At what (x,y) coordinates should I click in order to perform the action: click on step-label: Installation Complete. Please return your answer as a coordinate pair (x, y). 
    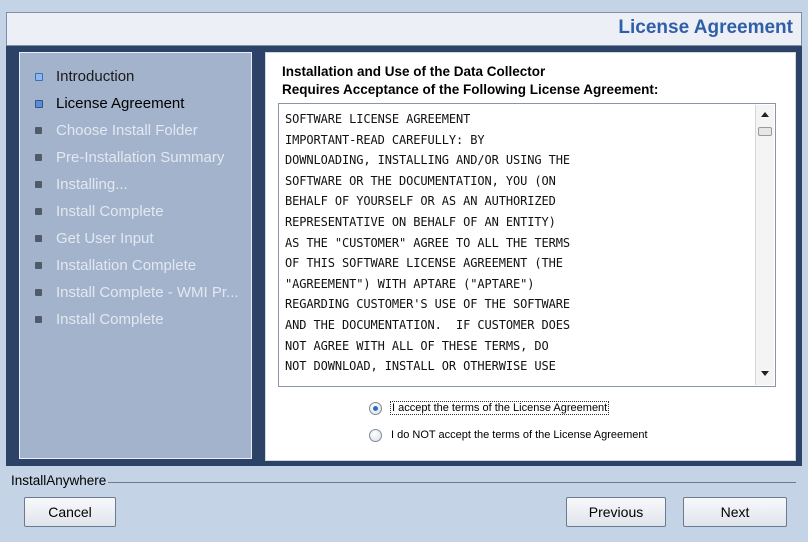
    Looking at the image, I should click on (126, 265).